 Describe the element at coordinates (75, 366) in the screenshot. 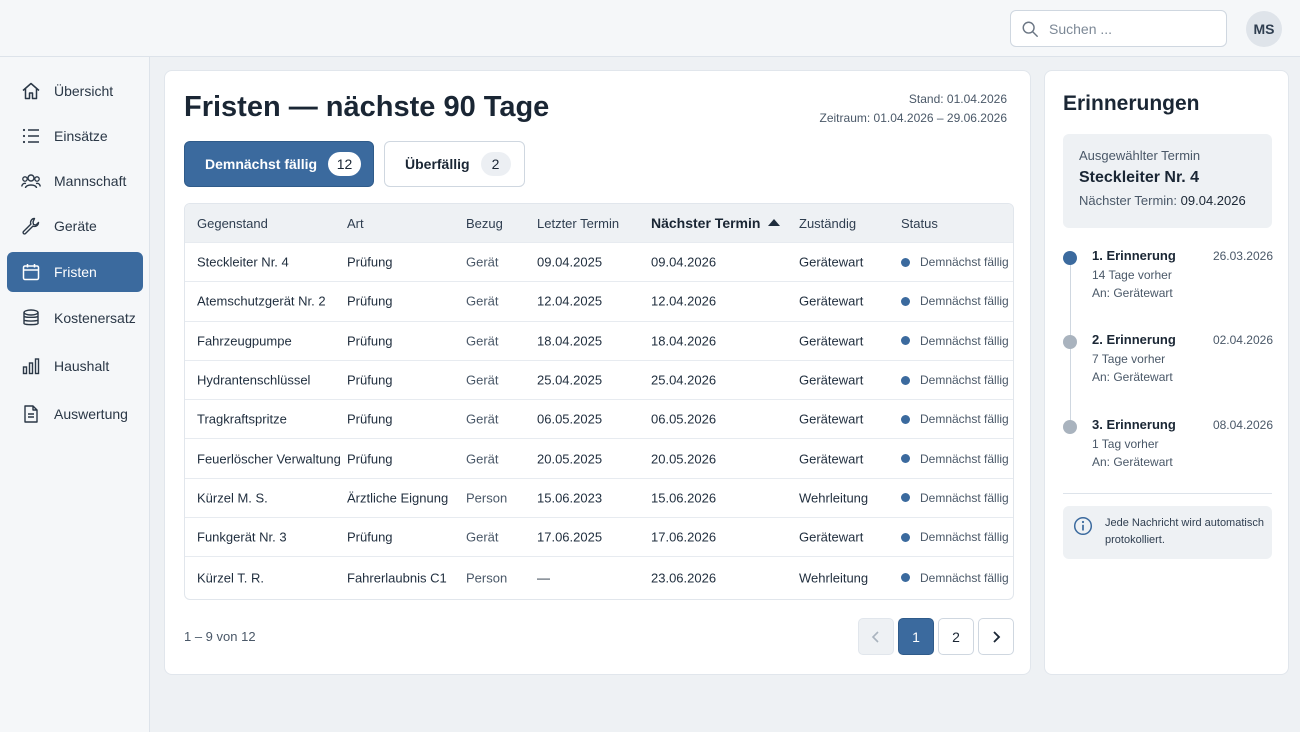

I see `sidebar-item-haushalt: Haushalt` at that location.